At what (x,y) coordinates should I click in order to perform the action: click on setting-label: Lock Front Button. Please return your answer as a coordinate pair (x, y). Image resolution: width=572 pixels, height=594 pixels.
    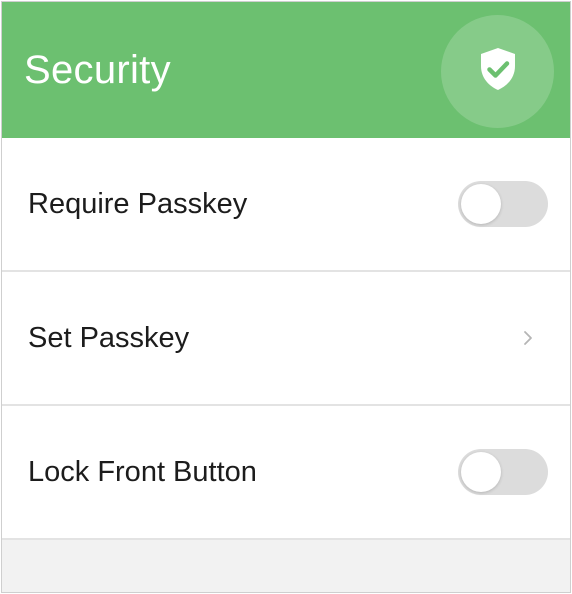
    Looking at the image, I should click on (142, 471).